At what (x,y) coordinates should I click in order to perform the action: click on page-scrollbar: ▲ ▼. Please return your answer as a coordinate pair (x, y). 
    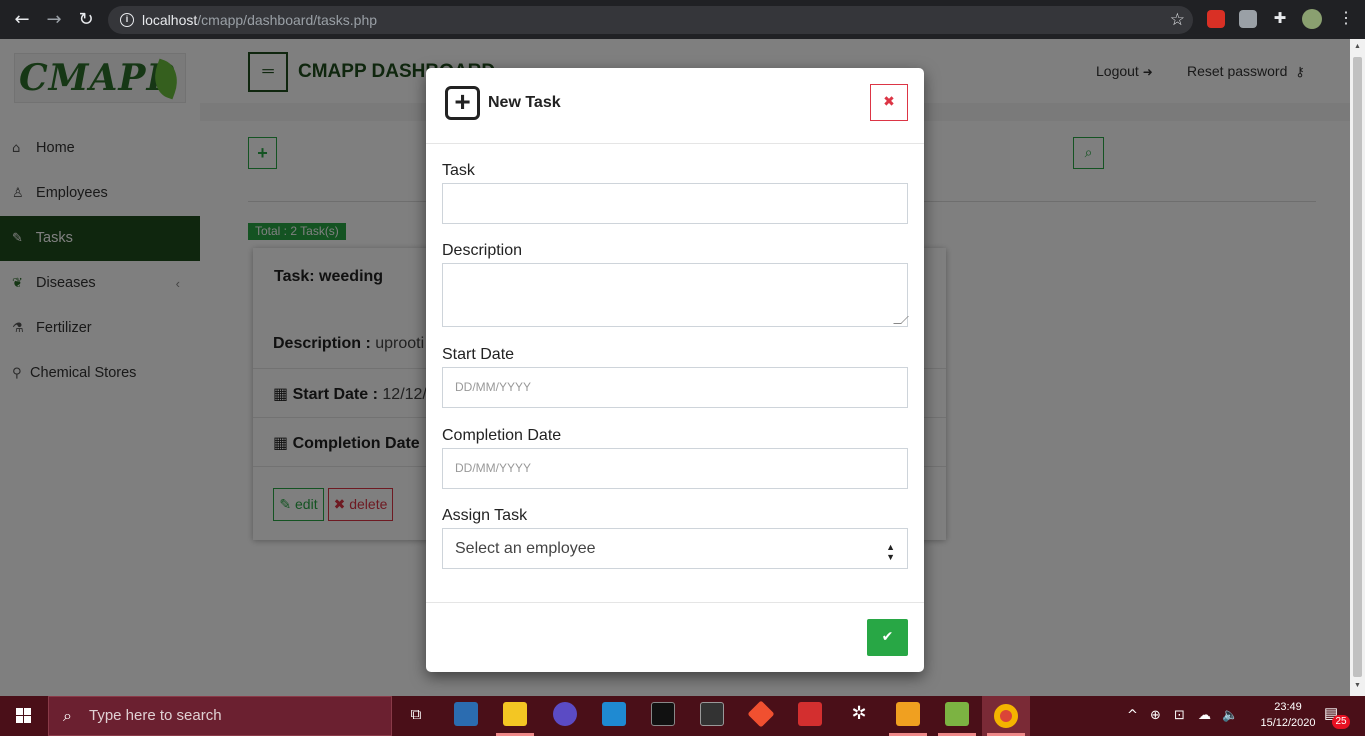
    Looking at the image, I should click on (1357, 367).